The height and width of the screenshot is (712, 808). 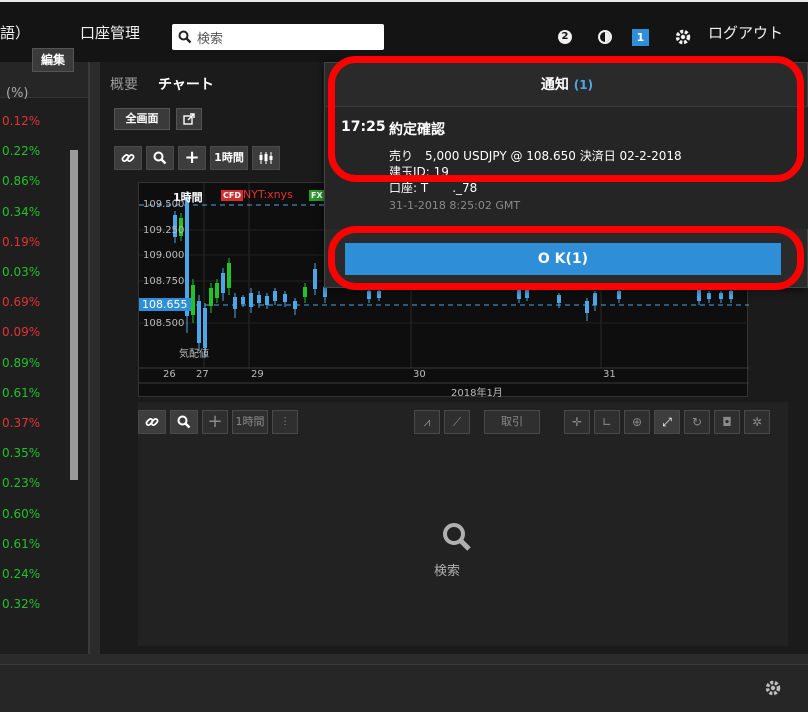 I want to click on price-tick: 109.000, so click(x=164, y=255).